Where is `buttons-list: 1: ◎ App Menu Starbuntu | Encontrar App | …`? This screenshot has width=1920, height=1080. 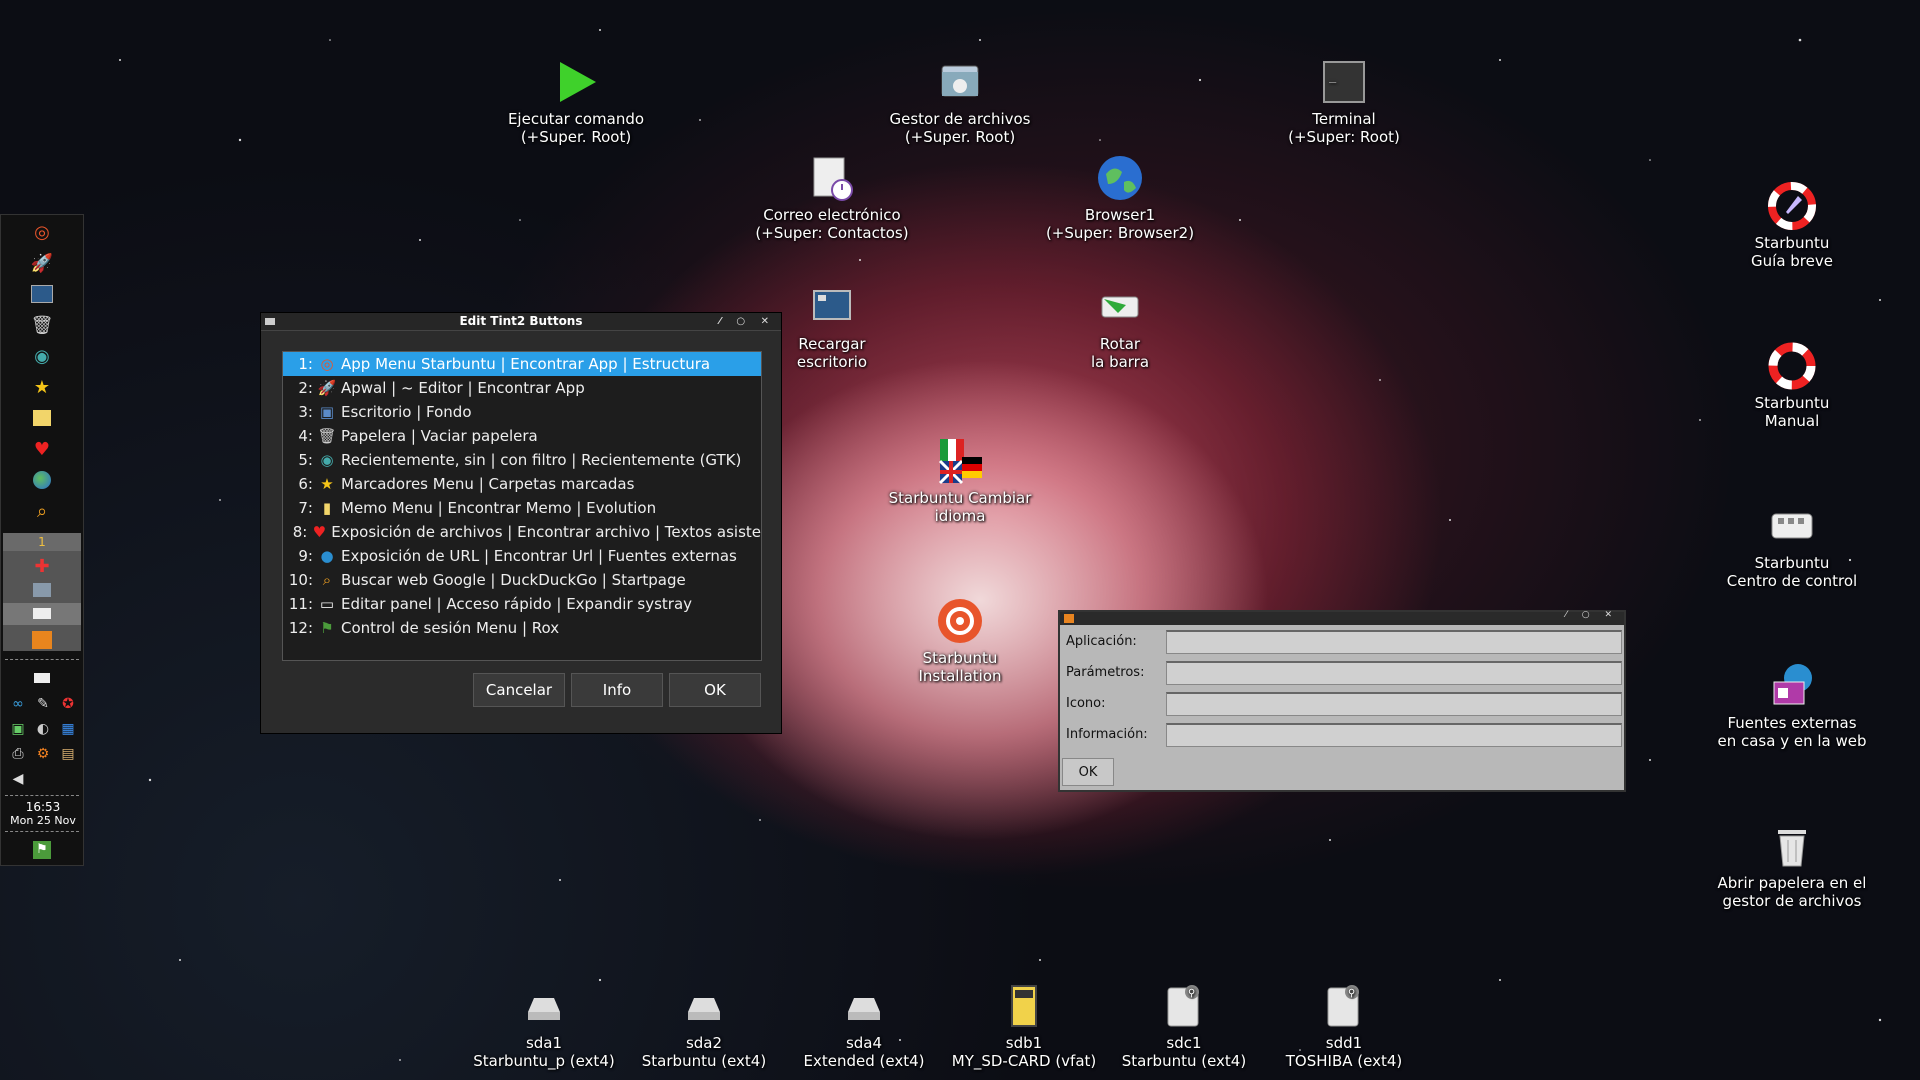 buttons-list: 1: ◎ App Menu Starbuntu | Encontrar App | … is located at coordinates (522, 506).